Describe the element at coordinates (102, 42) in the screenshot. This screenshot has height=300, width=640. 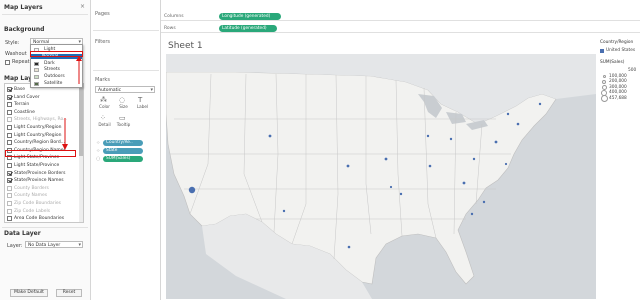
I see `filters-title: Filters` at that location.